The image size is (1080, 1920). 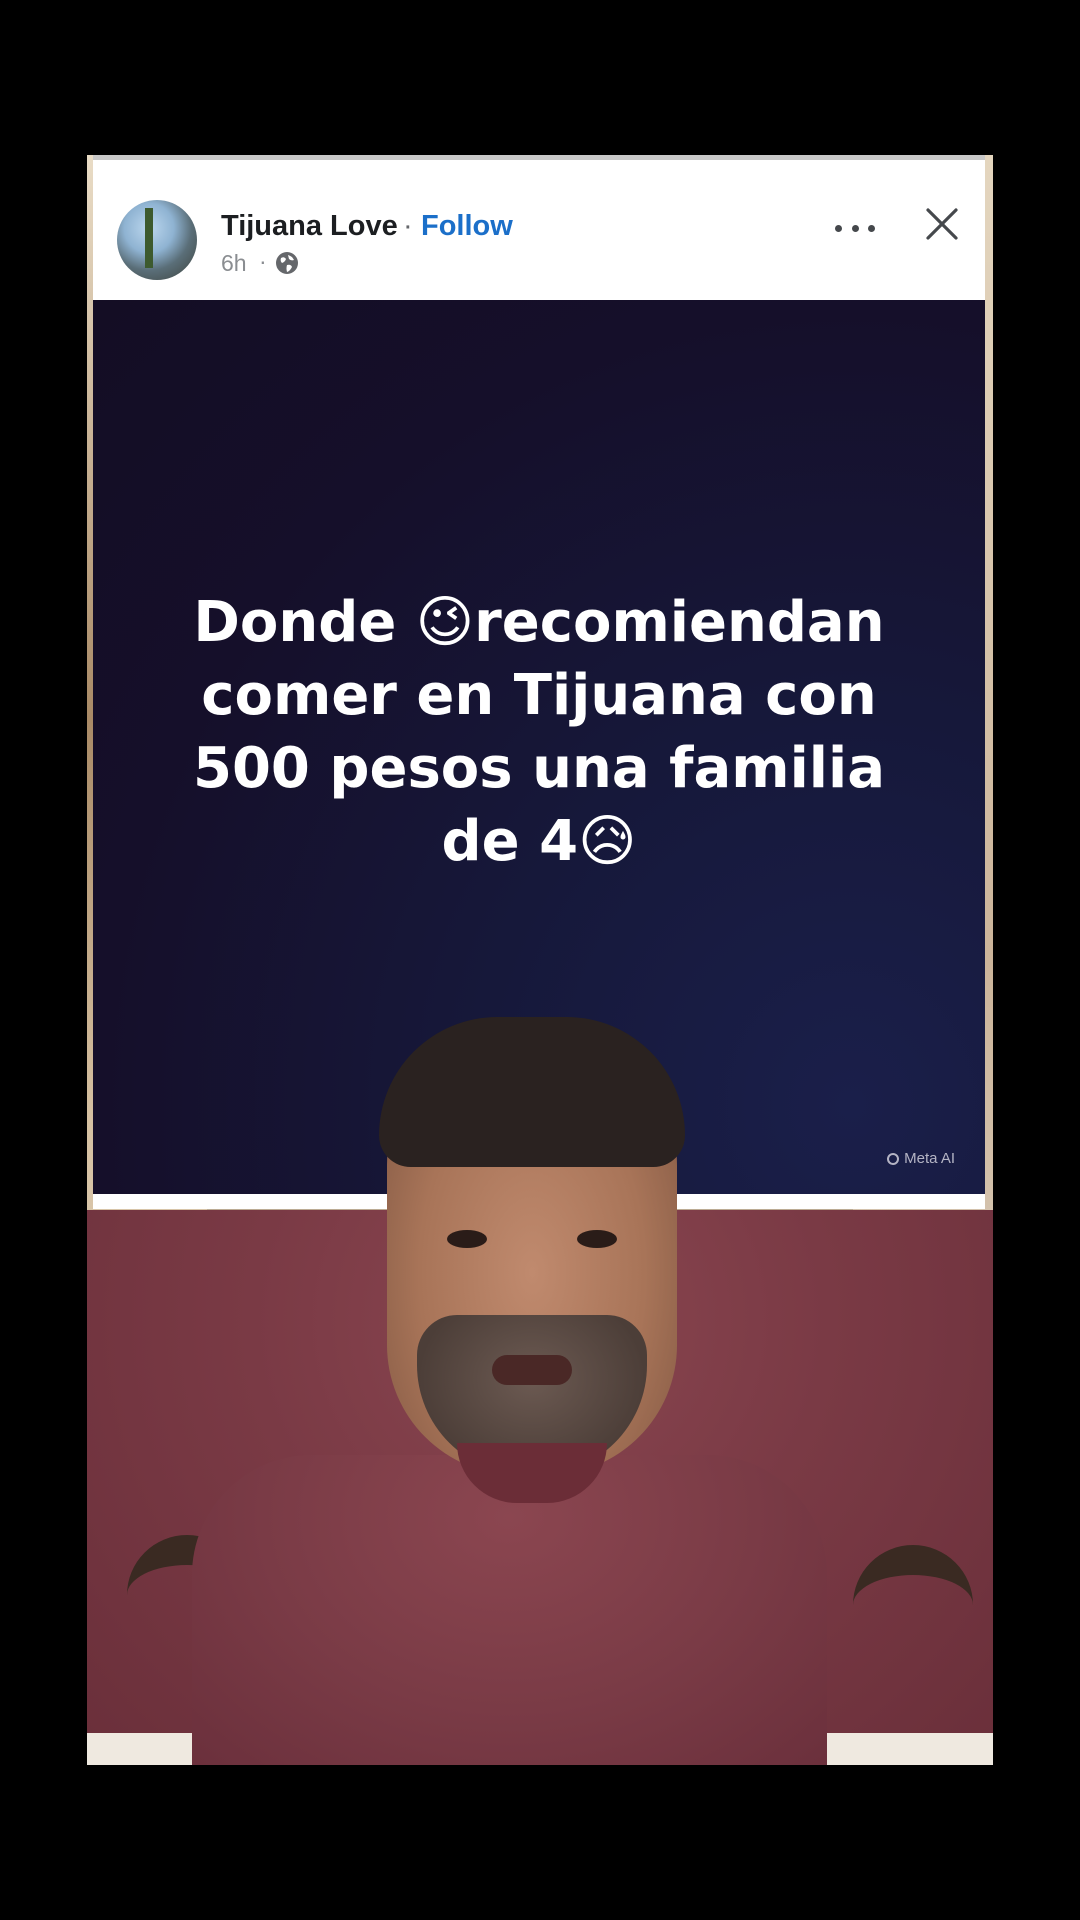 What do you see at coordinates (234, 263) in the screenshot?
I see `post-time: 6h` at bounding box center [234, 263].